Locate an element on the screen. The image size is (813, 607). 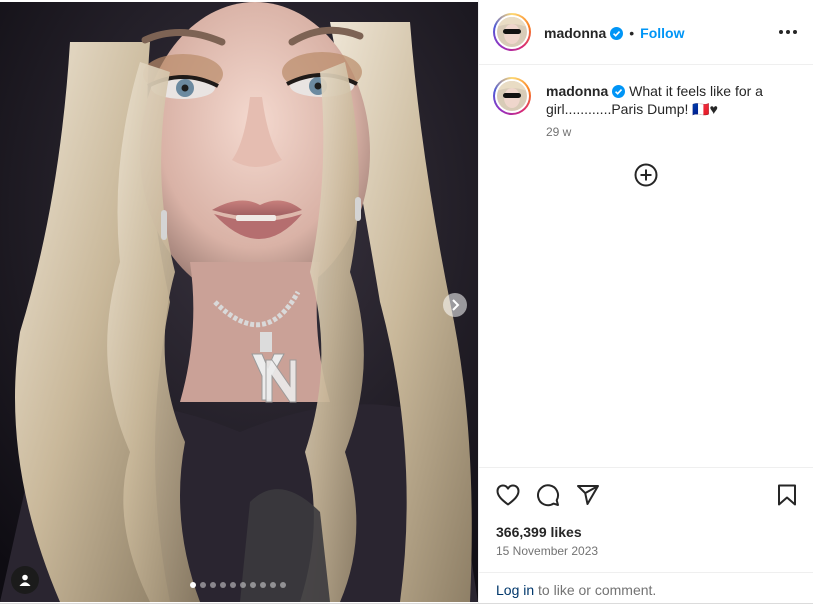
caption-username: madonna is located at coordinates (577, 91).